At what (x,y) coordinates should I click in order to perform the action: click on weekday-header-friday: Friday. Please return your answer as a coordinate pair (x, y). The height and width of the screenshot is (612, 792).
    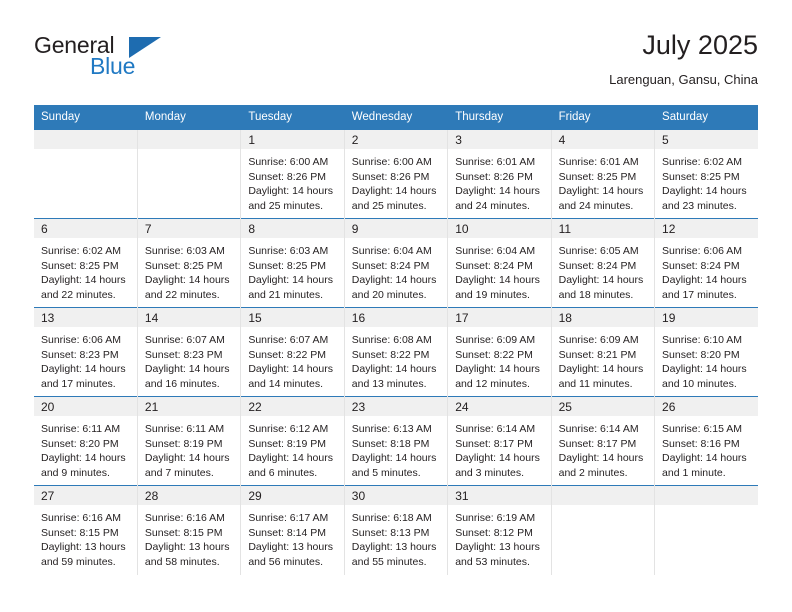
    Looking at the image, I should click on (603, 117).